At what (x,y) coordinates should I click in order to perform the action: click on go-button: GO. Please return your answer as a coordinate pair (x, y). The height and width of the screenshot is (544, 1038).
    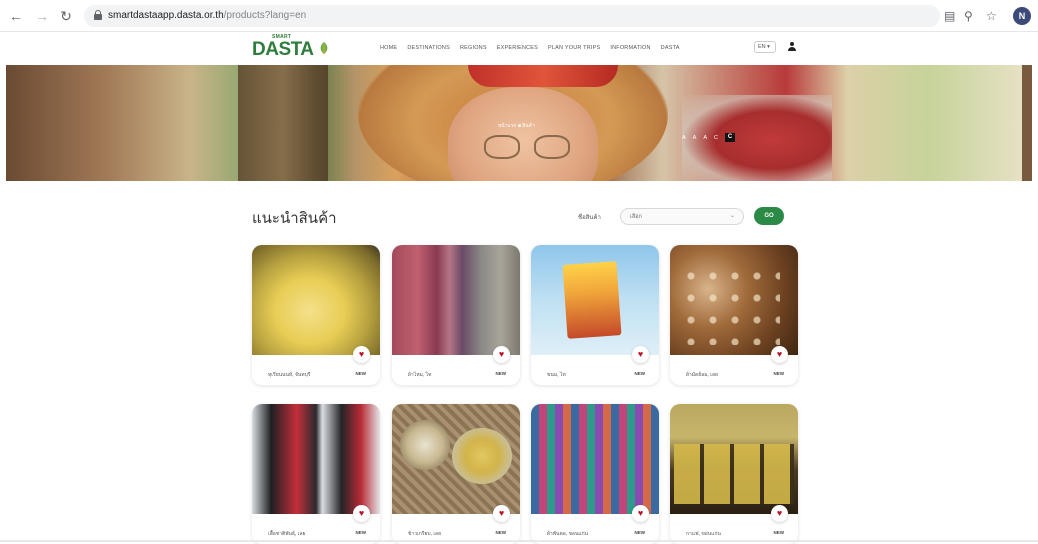
    Looking at the image, I should click on (769, 216).